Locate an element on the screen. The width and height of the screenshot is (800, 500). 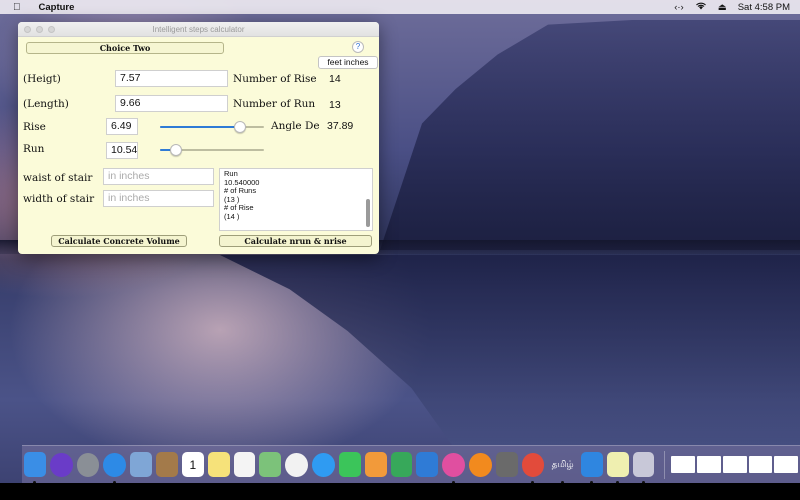
menu-bar:  Capture ‹·› ⏏ Sat 4:58 PM is located at coordinates (400, 7).